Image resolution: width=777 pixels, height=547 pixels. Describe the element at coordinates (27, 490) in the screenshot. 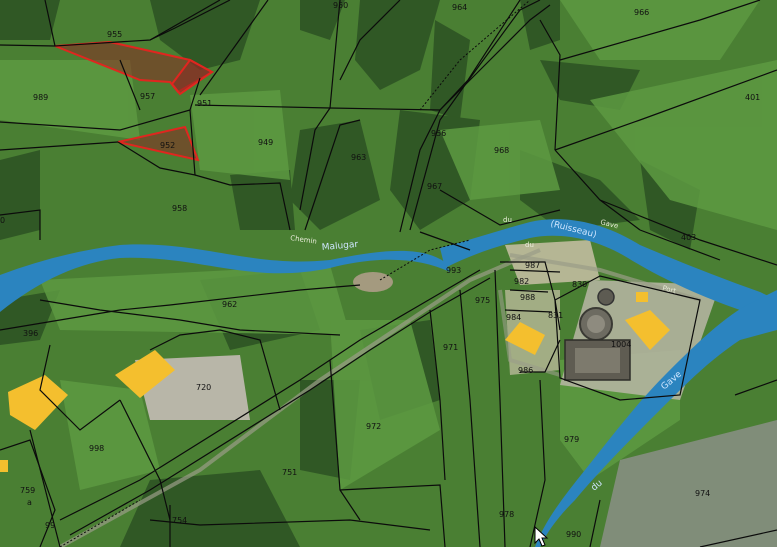

I see `parcel-label: 759` at that location.